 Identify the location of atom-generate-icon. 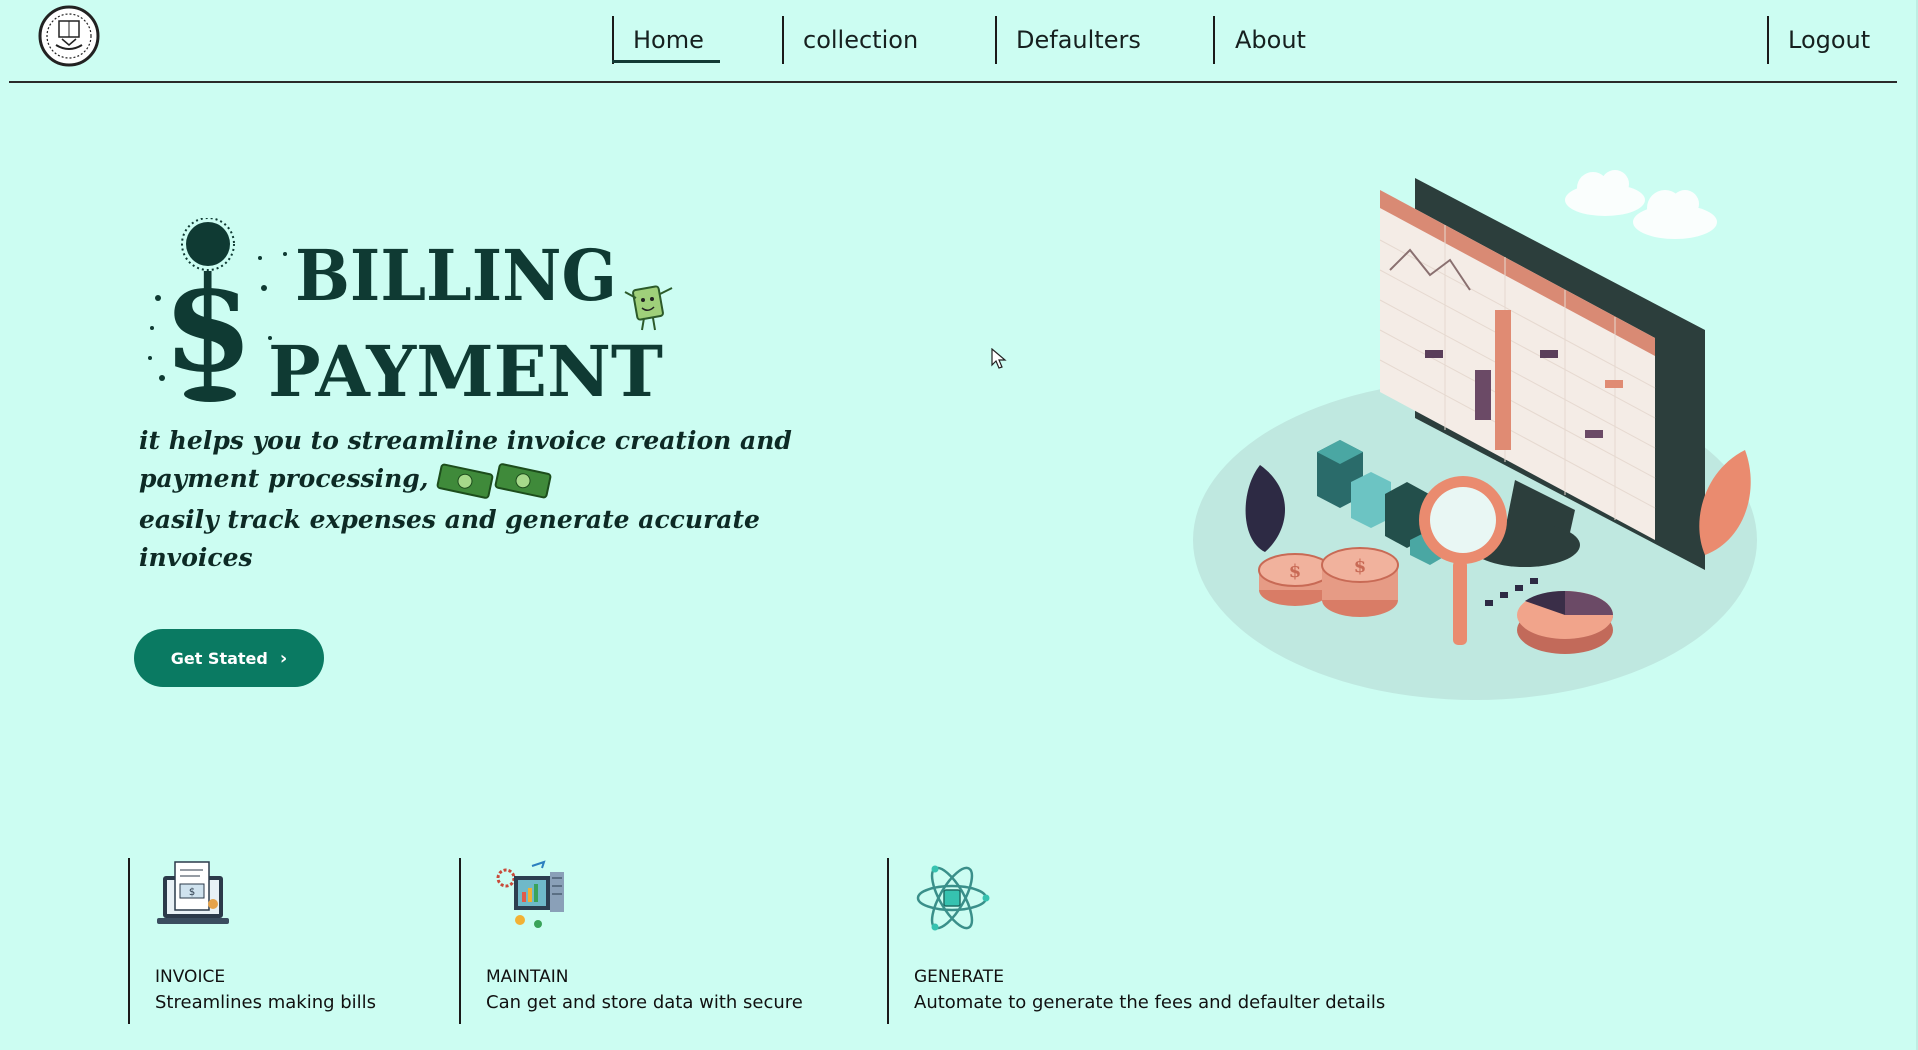
(953, 898).